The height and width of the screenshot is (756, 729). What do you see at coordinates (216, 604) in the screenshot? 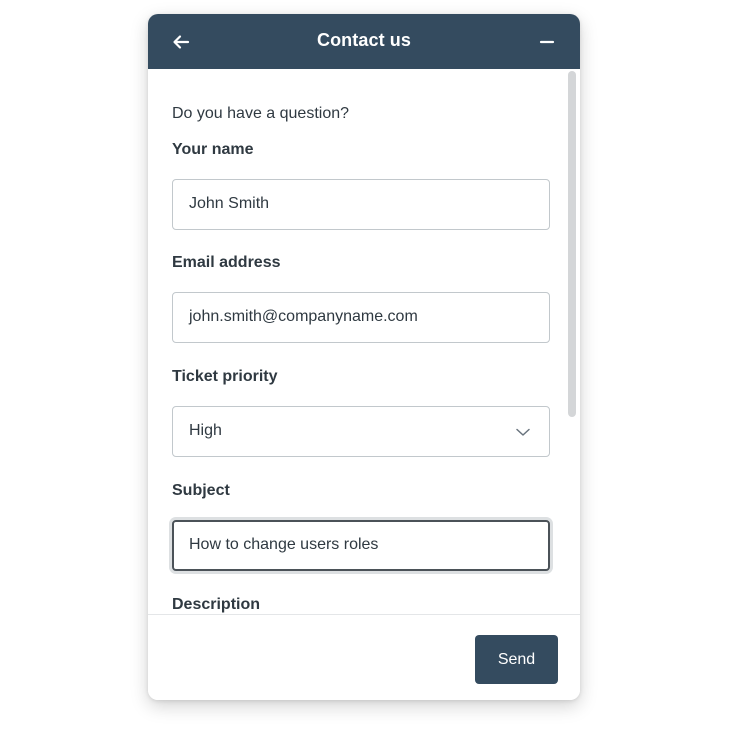
I see `description-label: Description` at bounding box center [216, 604].